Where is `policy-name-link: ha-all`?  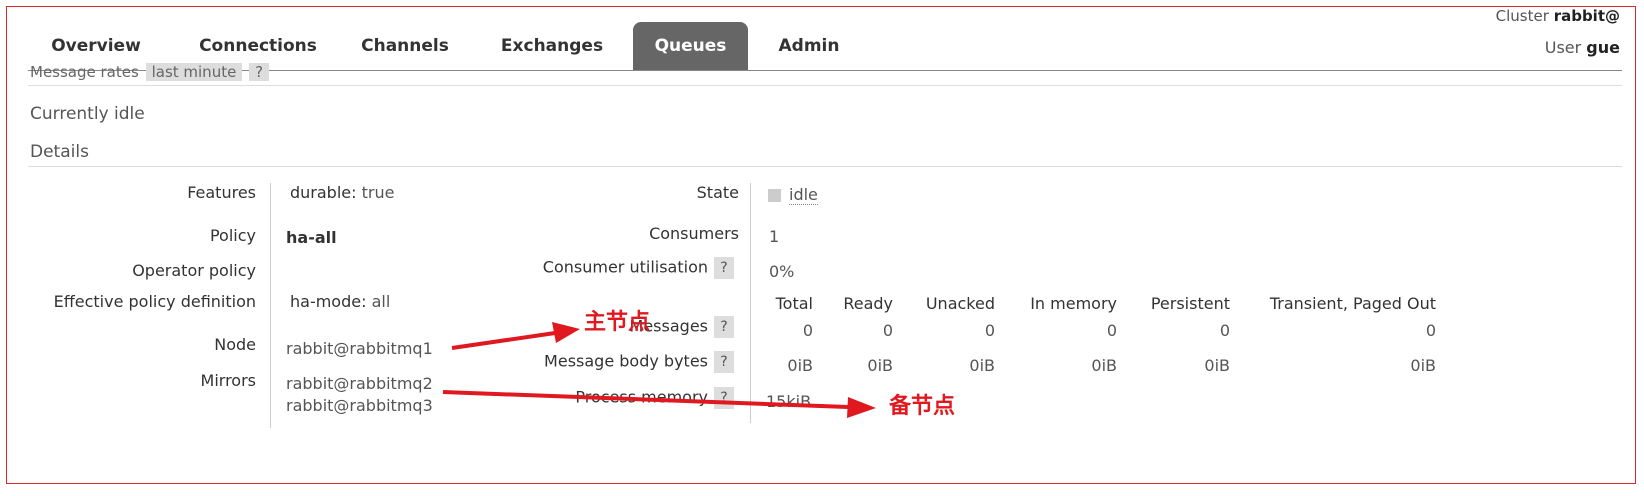 policy-name-link: ha-all is located at coordinates (311, 237).